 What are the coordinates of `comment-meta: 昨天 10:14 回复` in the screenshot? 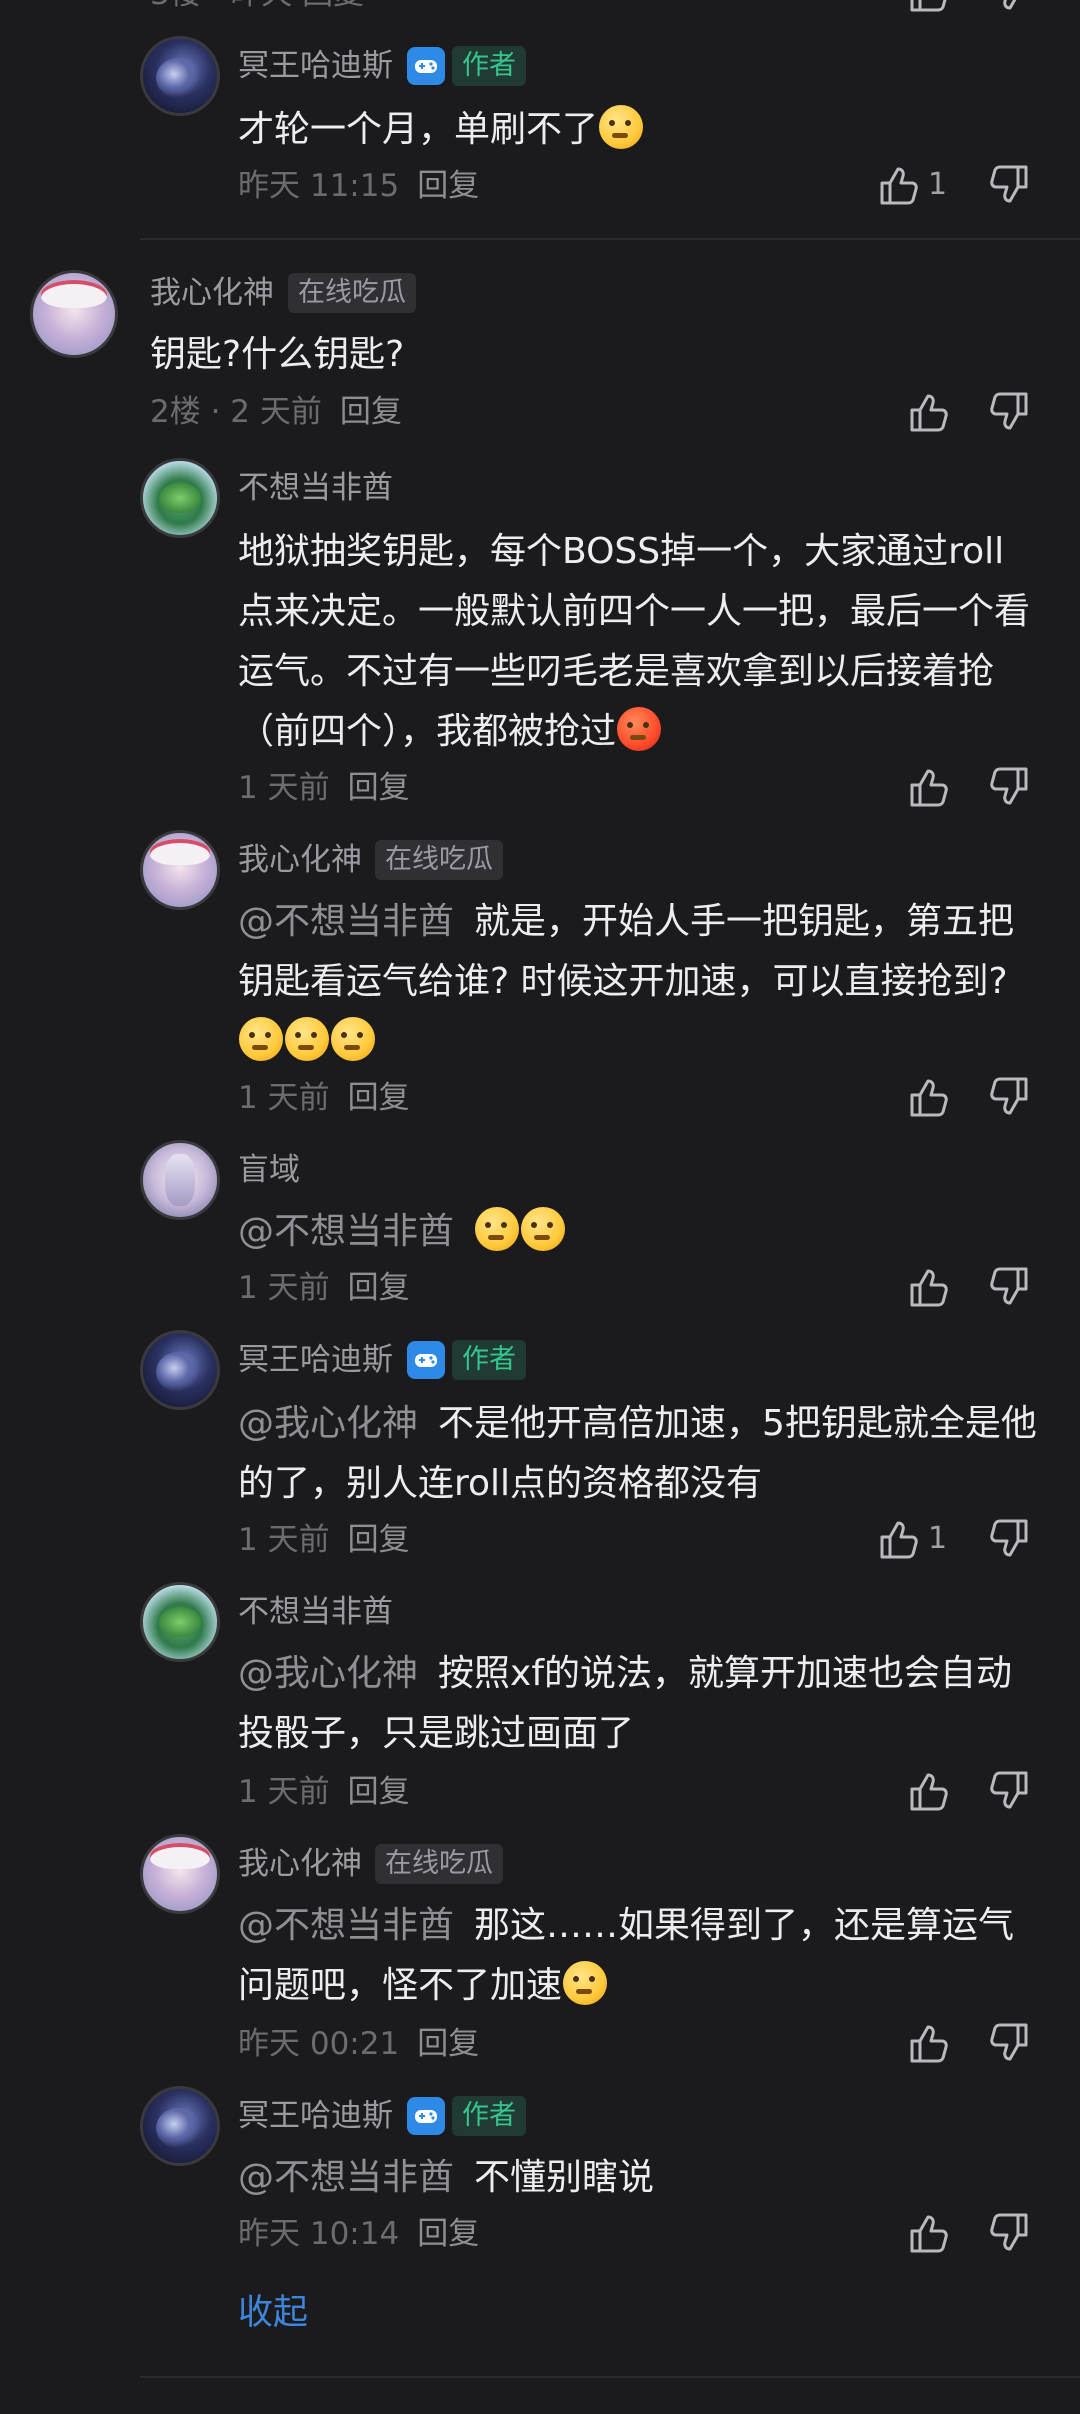 It's located at (358, 2234).